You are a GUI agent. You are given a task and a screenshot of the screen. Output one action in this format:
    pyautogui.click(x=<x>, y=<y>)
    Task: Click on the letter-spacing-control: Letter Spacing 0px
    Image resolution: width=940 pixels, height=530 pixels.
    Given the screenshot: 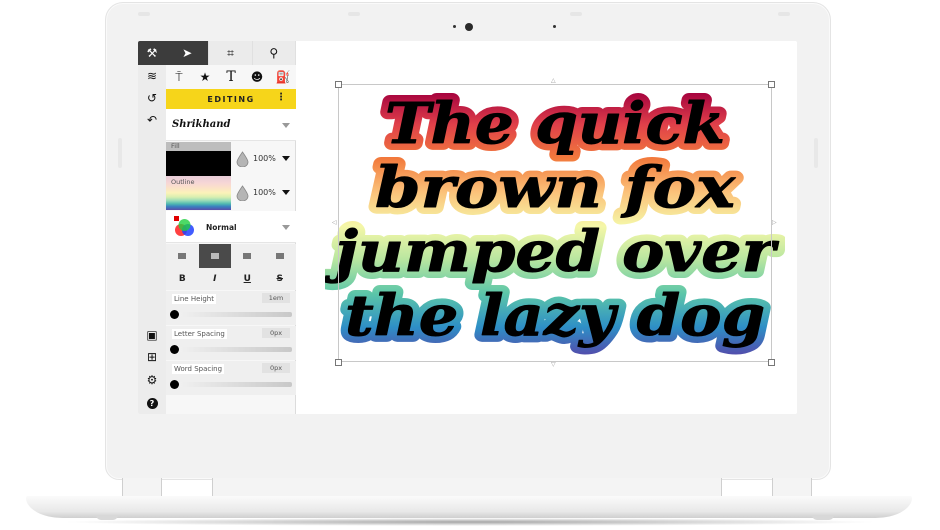 What is the action you would take?
    pyautogui.click(x=231, y=343)
    